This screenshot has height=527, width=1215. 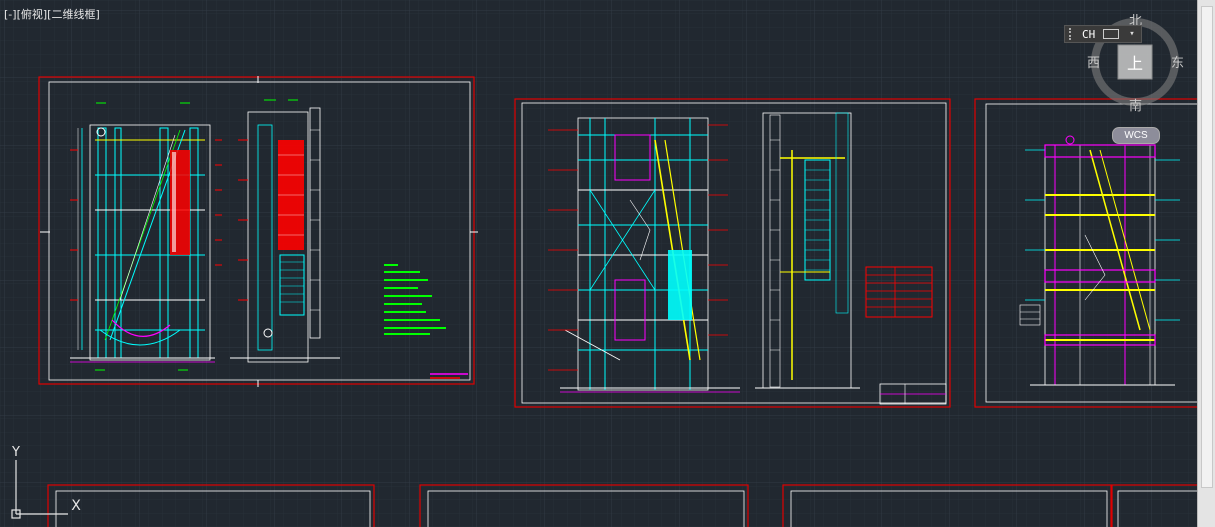 I want to click on ime-grip-handle, so click(x=1073, y=34).